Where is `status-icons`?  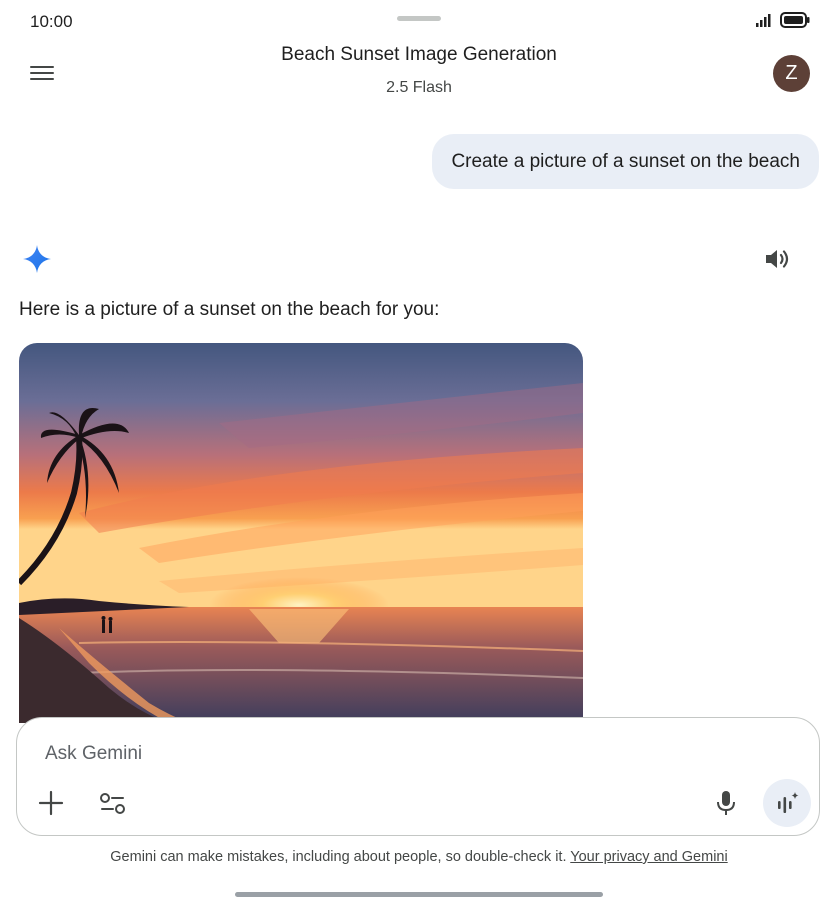 status-icons is located at coordinates (783, 20).